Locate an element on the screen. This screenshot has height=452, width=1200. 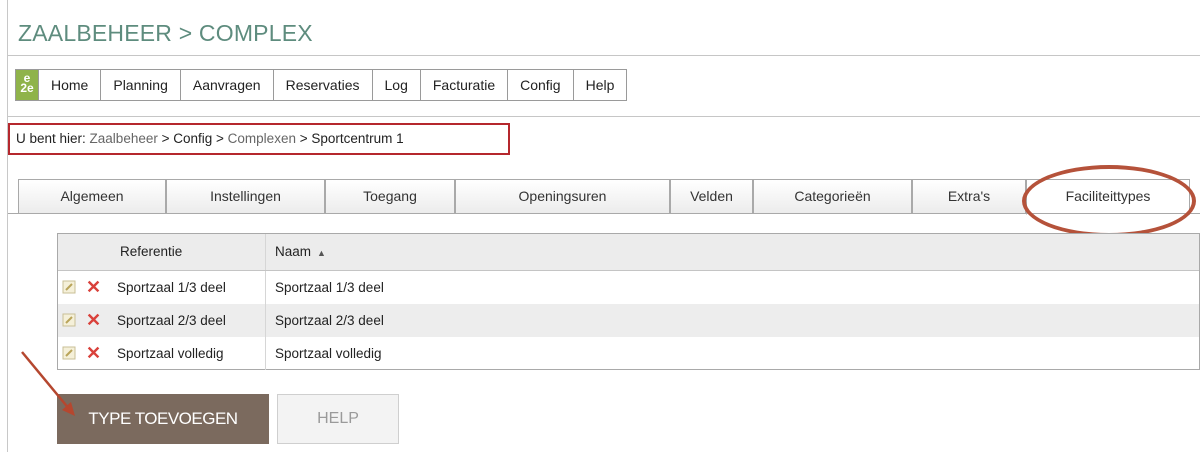
breadcrumb-zaalbeheer: Zaalbeheer is located at coordinates (124, 138).